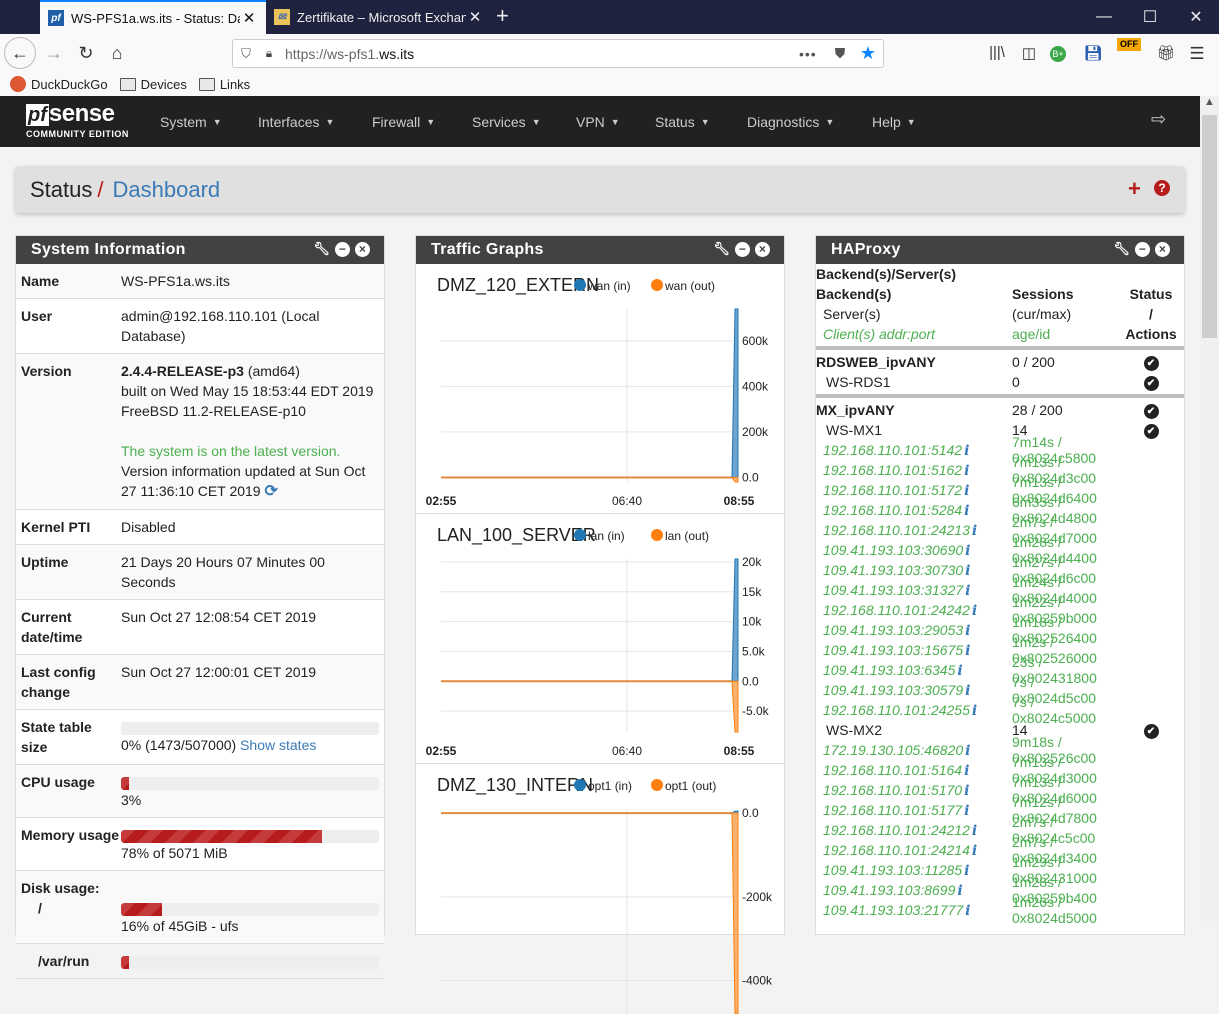  I want to click on menu-status: Status ▼, so click(682, 121).